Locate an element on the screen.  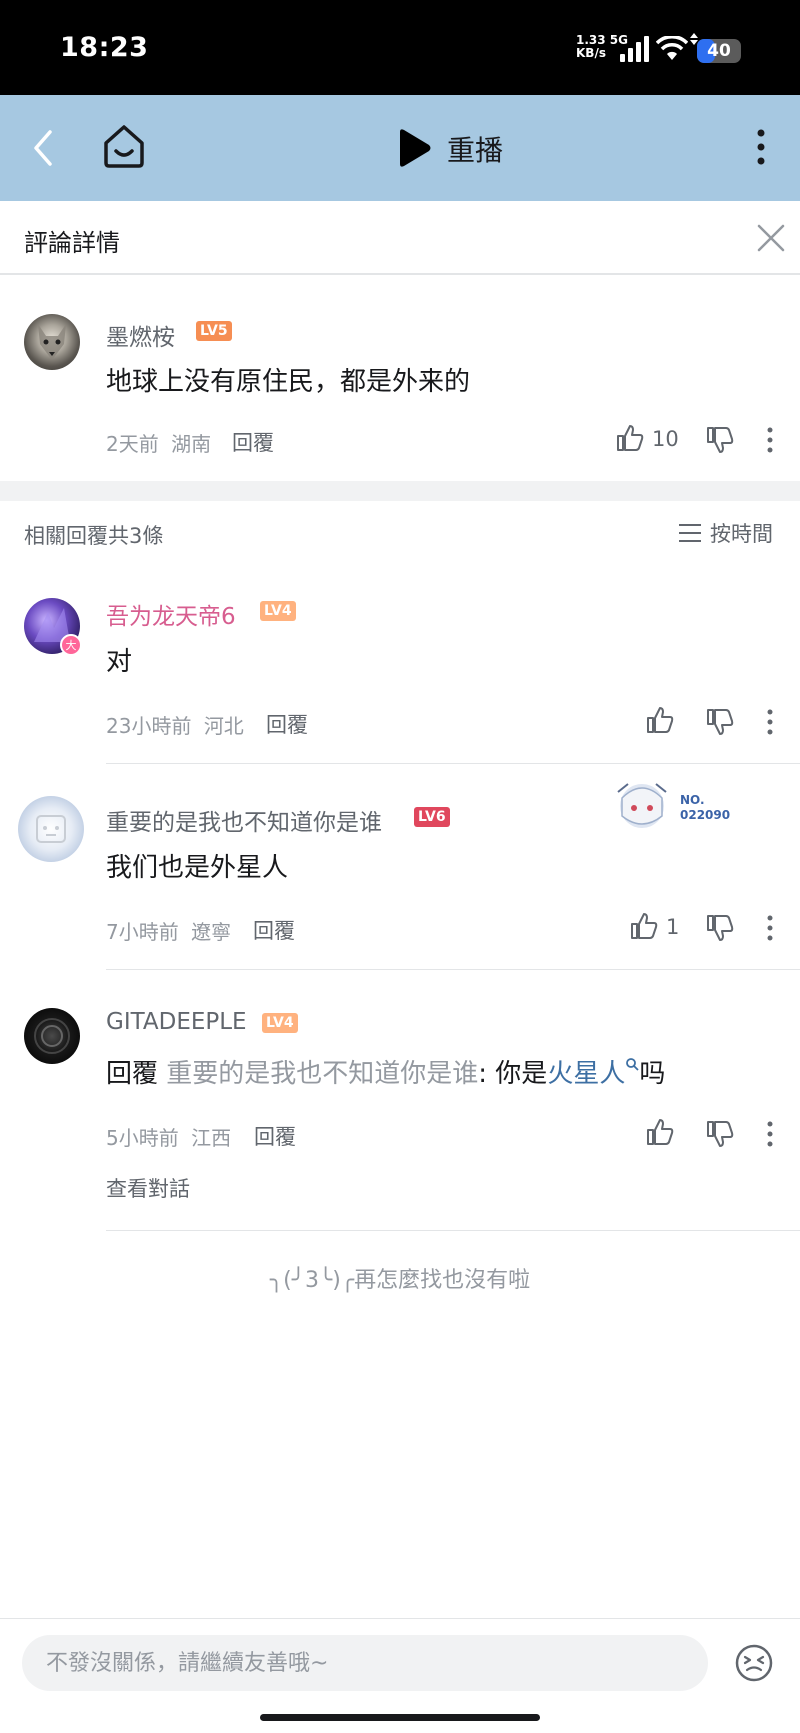
username: 重要的是我也不知道你是谁 is located at coordinates (244, 820).